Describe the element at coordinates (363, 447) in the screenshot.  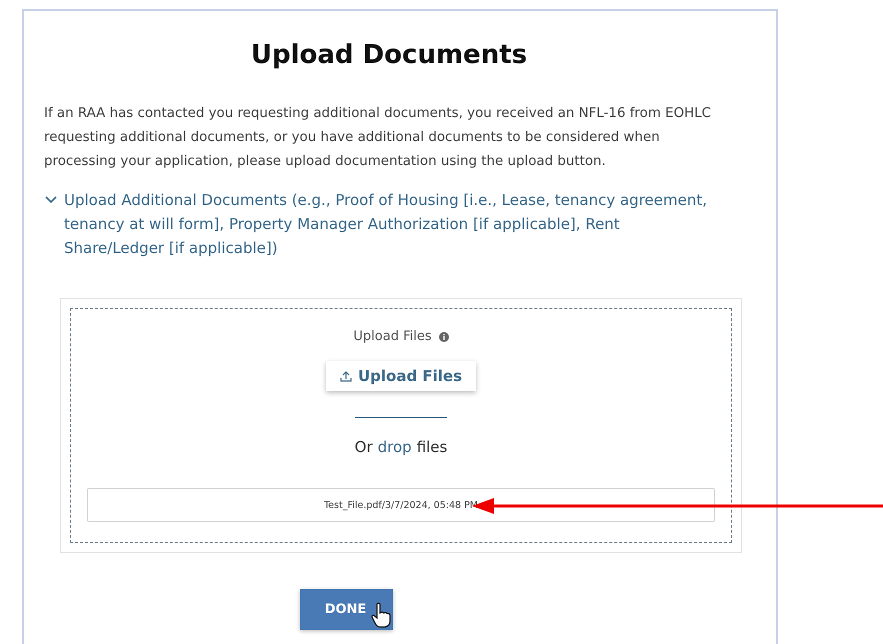
I see `drop-text: Or` at that location.